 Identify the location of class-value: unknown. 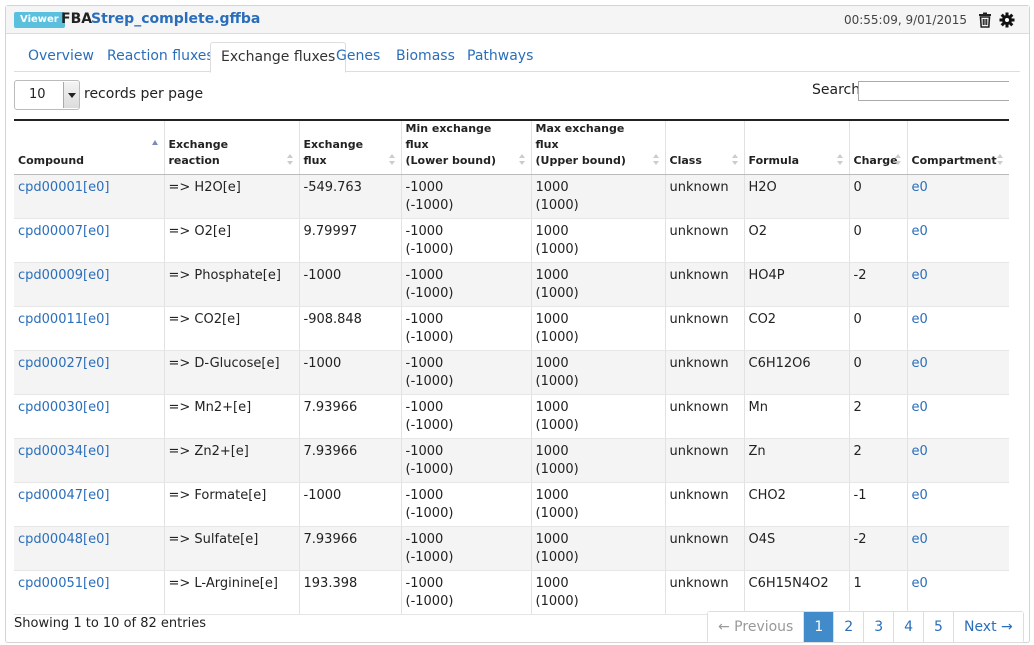
(699, 539).